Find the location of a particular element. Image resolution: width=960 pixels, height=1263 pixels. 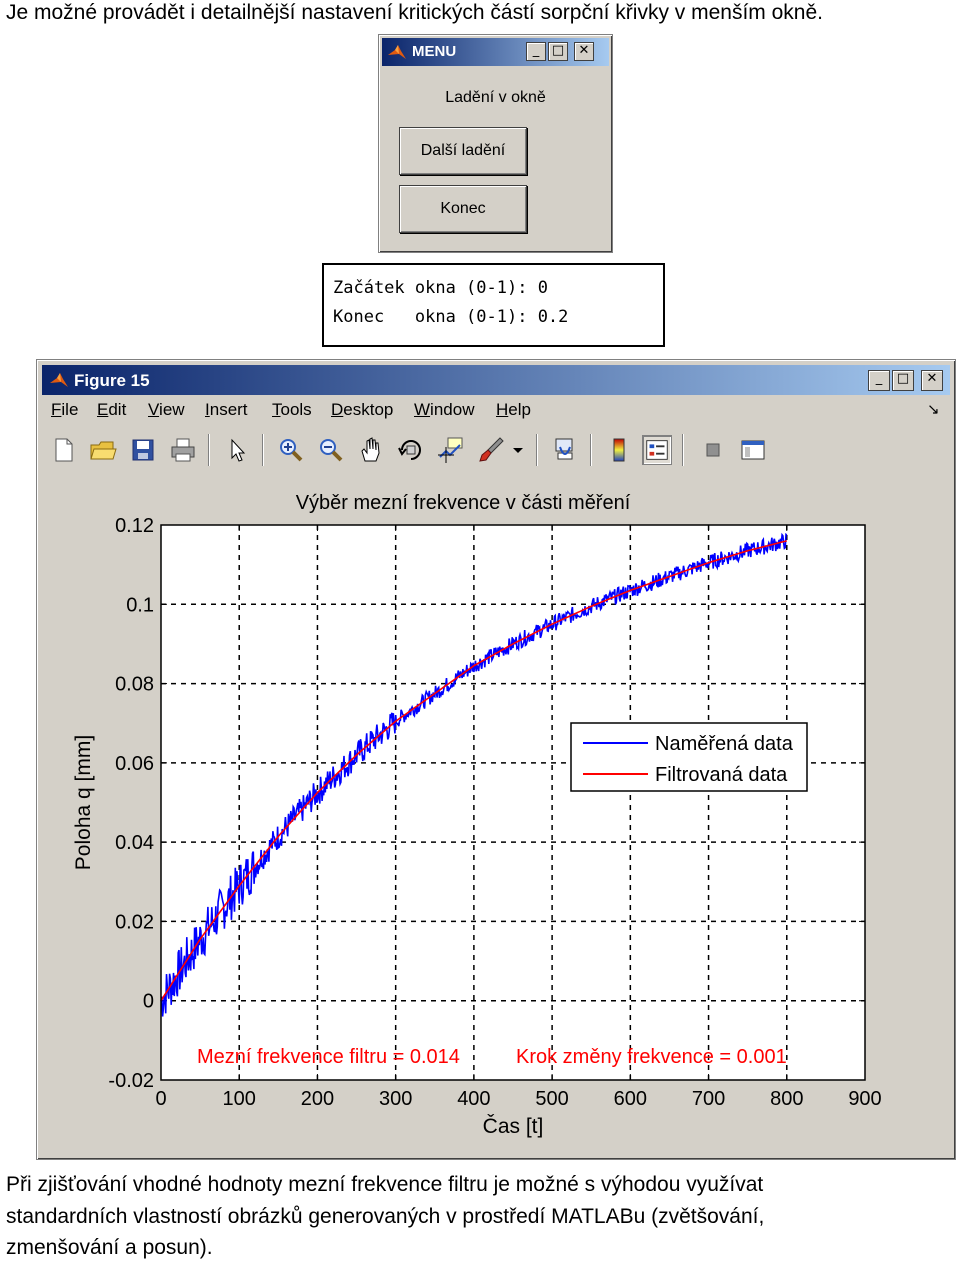

insert-legend-icon is located at coordinates (657, 450).